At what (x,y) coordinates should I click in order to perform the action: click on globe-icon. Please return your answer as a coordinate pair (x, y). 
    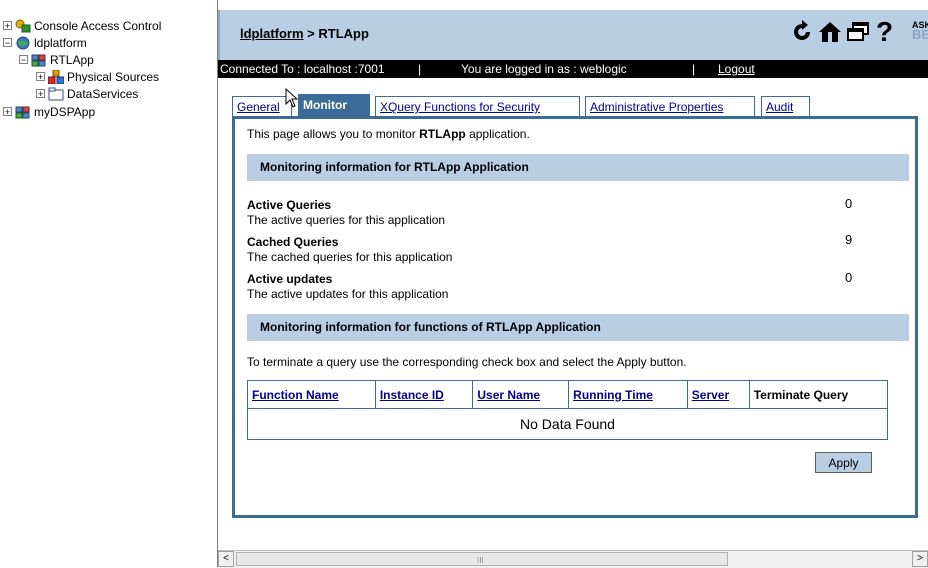
    Looking at the image, I should click on (23, 43).